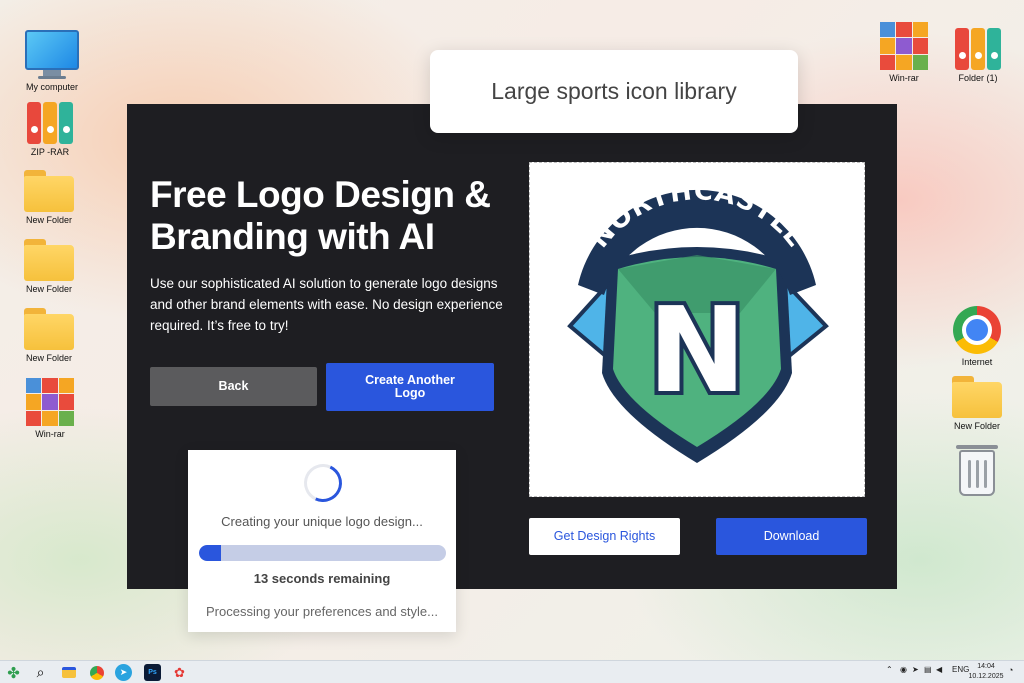 The height and width of the screenshot is (683, 1024). Describe the element at coordinates (604, 536) in the screenshot. I see `get-design-rights-button: Get Design Rights` at that location.